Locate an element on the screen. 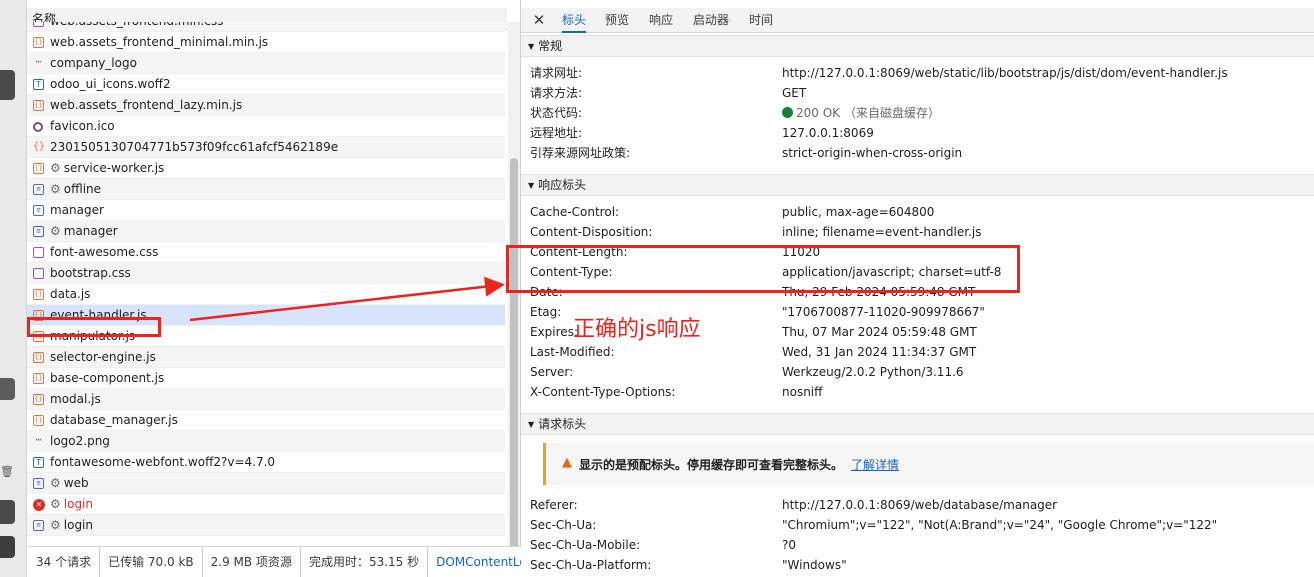  annotation-arrow is located at coordinates (347, 299).